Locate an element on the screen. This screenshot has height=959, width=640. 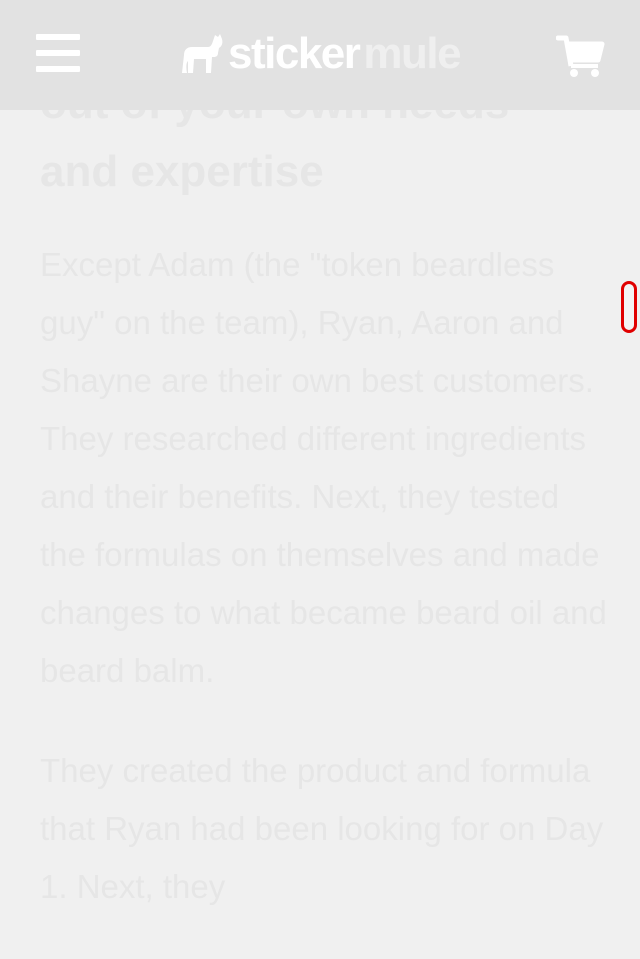
hamburger-menu-icon is located at coordinates (59, 54).